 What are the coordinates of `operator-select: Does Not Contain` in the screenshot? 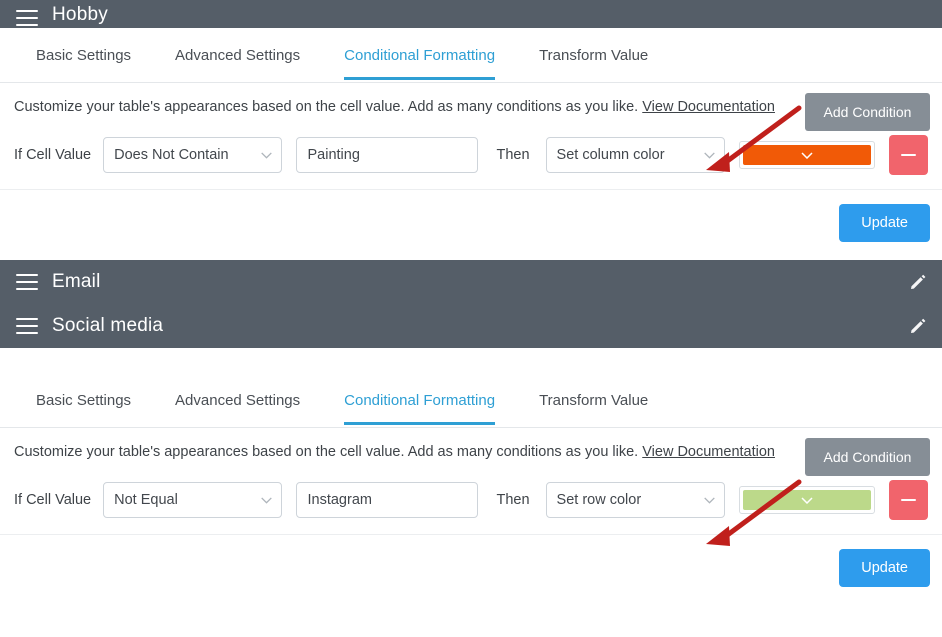 It's located at (193, 155).